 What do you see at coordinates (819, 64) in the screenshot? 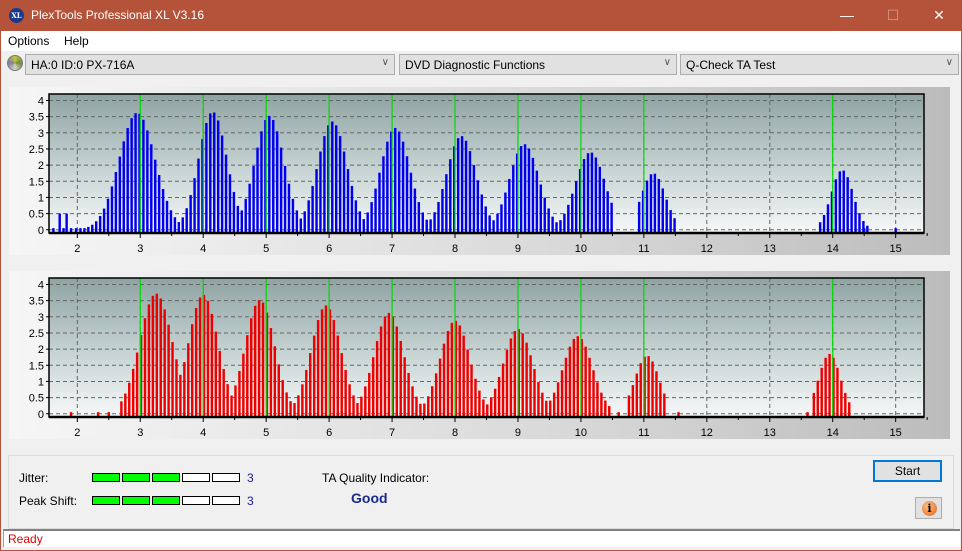
I see `test-select: Q-Check TA Test ∨` at bounding box center [819, 64].